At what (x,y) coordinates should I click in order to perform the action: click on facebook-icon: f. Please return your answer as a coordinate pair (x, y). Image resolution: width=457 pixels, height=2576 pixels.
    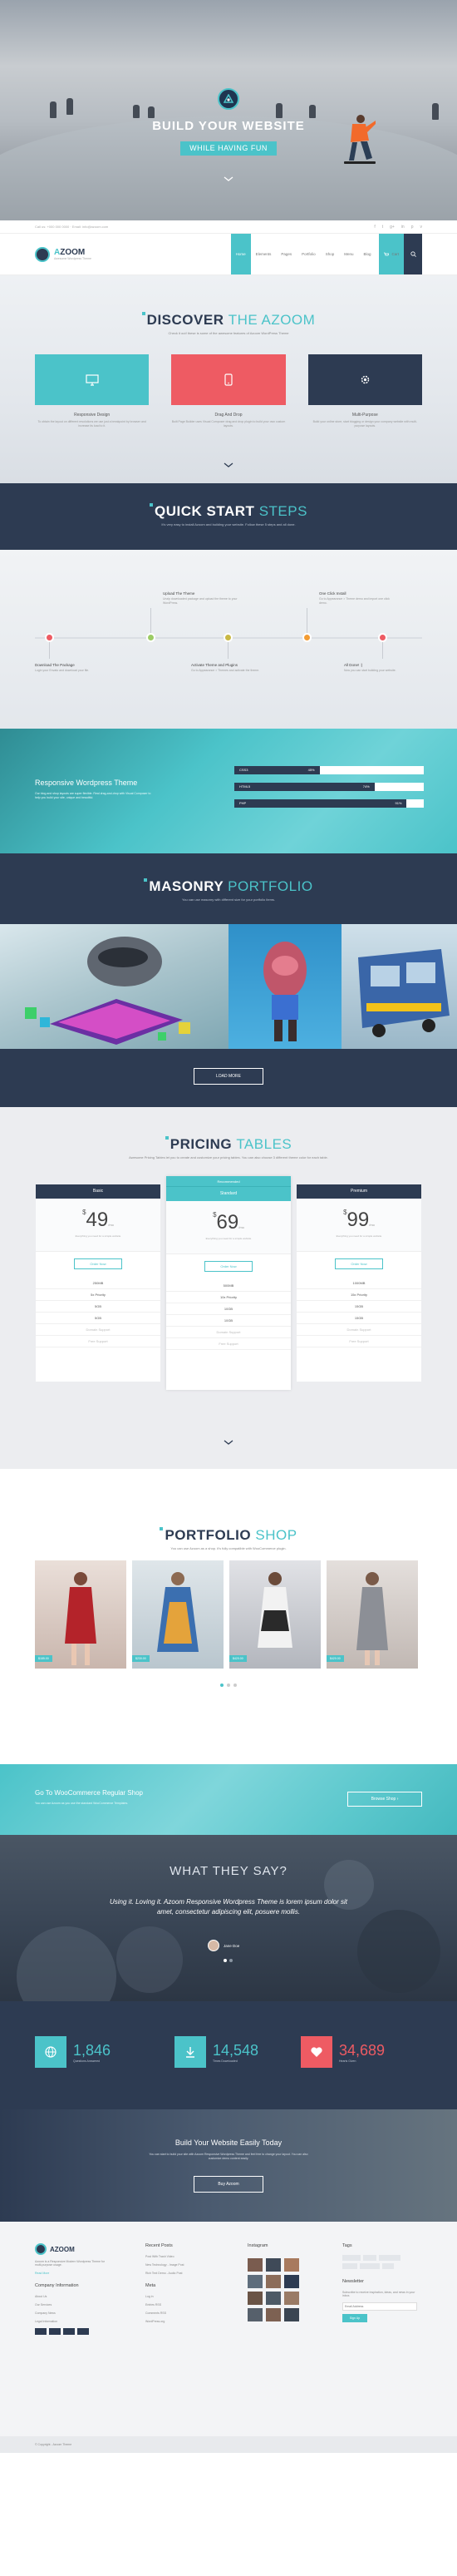
    Looking at the image, I should click on (375, 227).